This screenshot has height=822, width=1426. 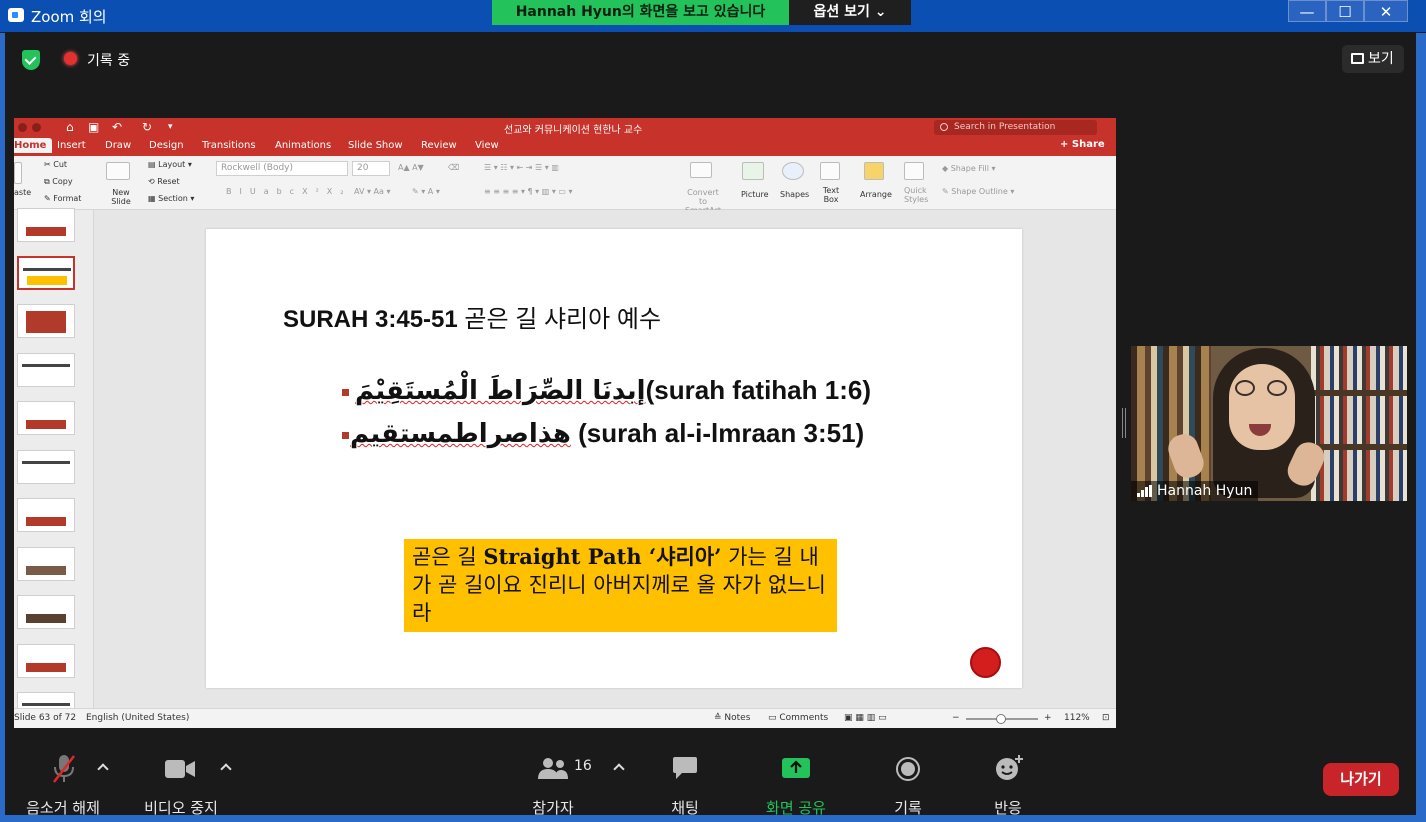 What do you see at coordinates (553, 807) in the screenshot?
I see `participants-button: 참가자` at bounding box center [553, 807].